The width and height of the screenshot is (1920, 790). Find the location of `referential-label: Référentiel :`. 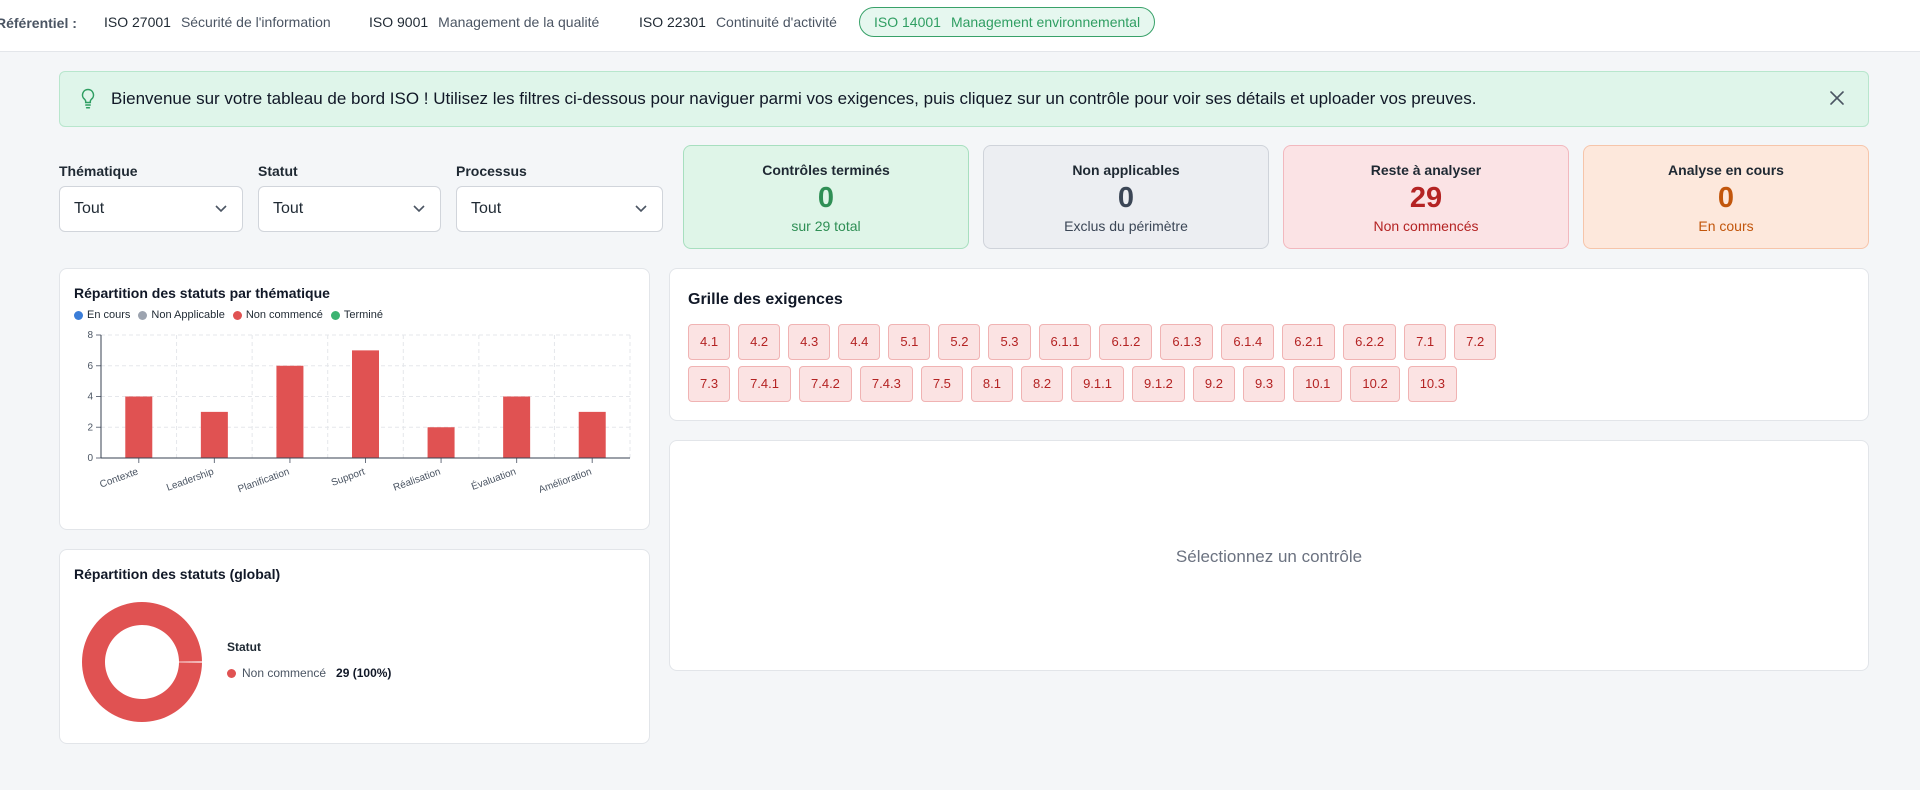

referential-label: Référentiel : is located at coordinates (38, 23).